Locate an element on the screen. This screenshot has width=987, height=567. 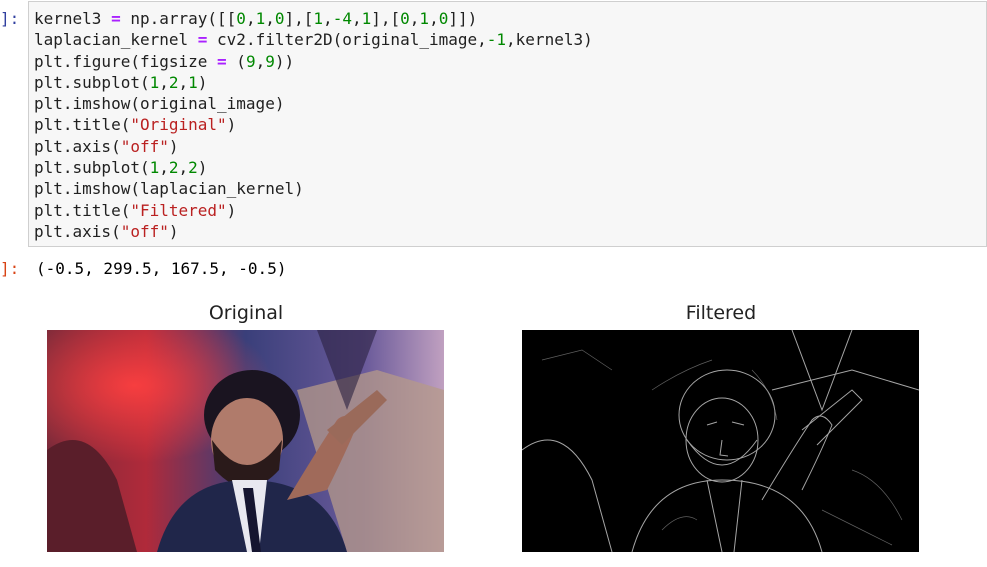
code-line: plt.subplot(1,2,2) is located at coordinates (313, 167).